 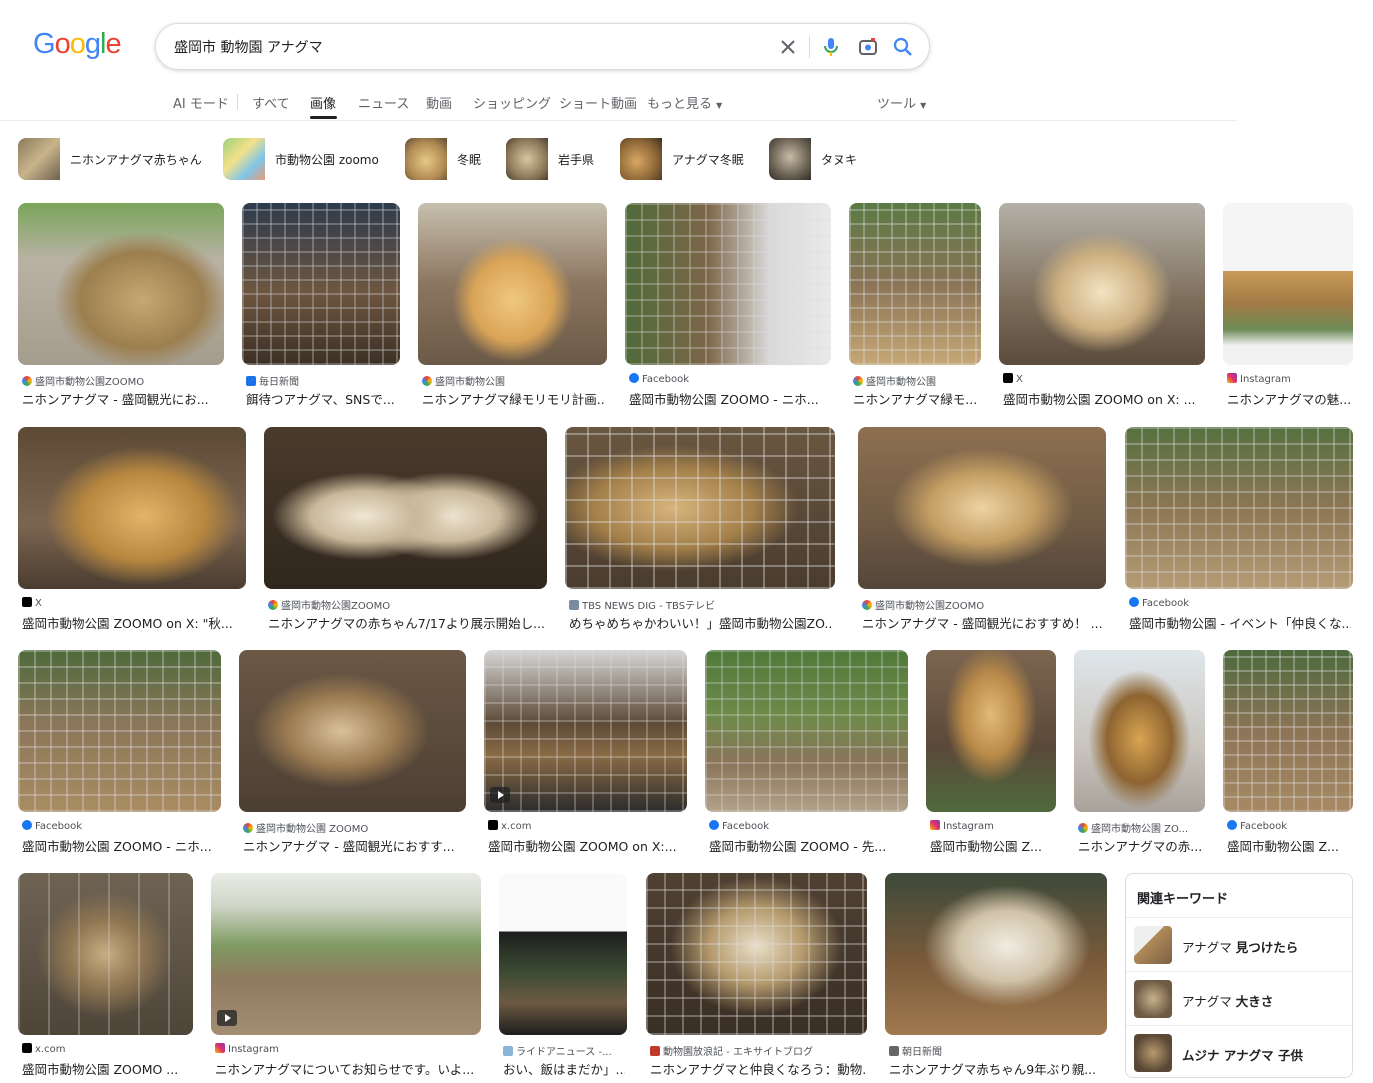 I want to click on tab-videos: 動画, so click(x=439, y=102).